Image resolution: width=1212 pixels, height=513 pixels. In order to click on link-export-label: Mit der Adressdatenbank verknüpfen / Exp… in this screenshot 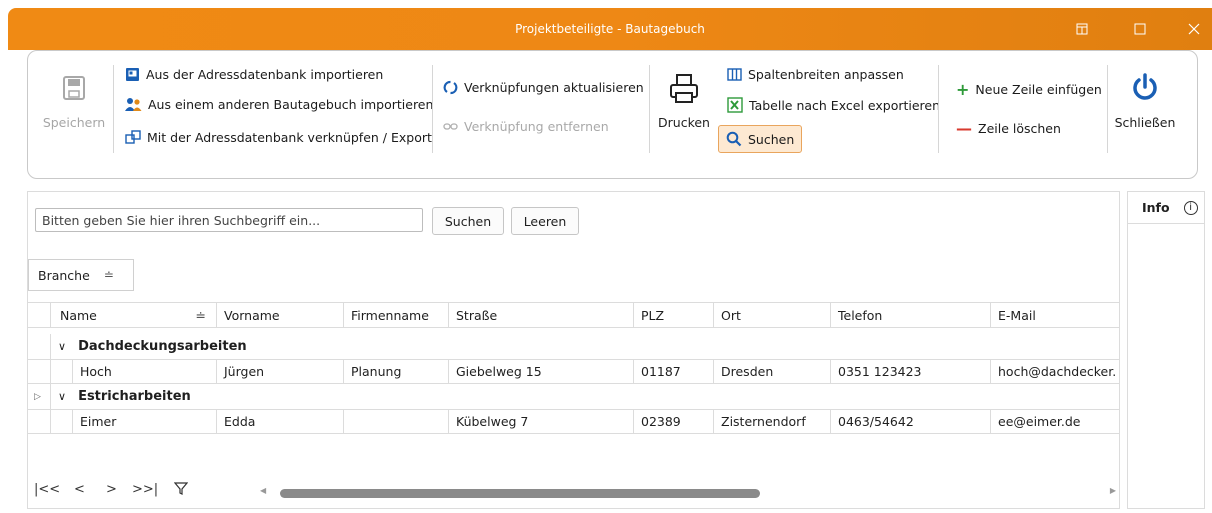, I will do `click(289, 137)`.